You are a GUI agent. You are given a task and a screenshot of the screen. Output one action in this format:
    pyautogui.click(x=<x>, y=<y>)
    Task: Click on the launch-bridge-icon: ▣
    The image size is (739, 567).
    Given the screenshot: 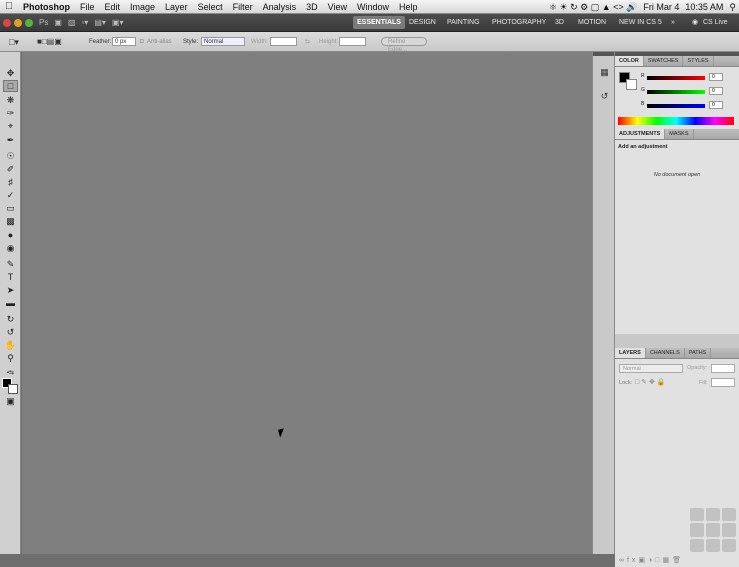 What is the action you would take?
    pyautogui.click(x=58, y=22)
    